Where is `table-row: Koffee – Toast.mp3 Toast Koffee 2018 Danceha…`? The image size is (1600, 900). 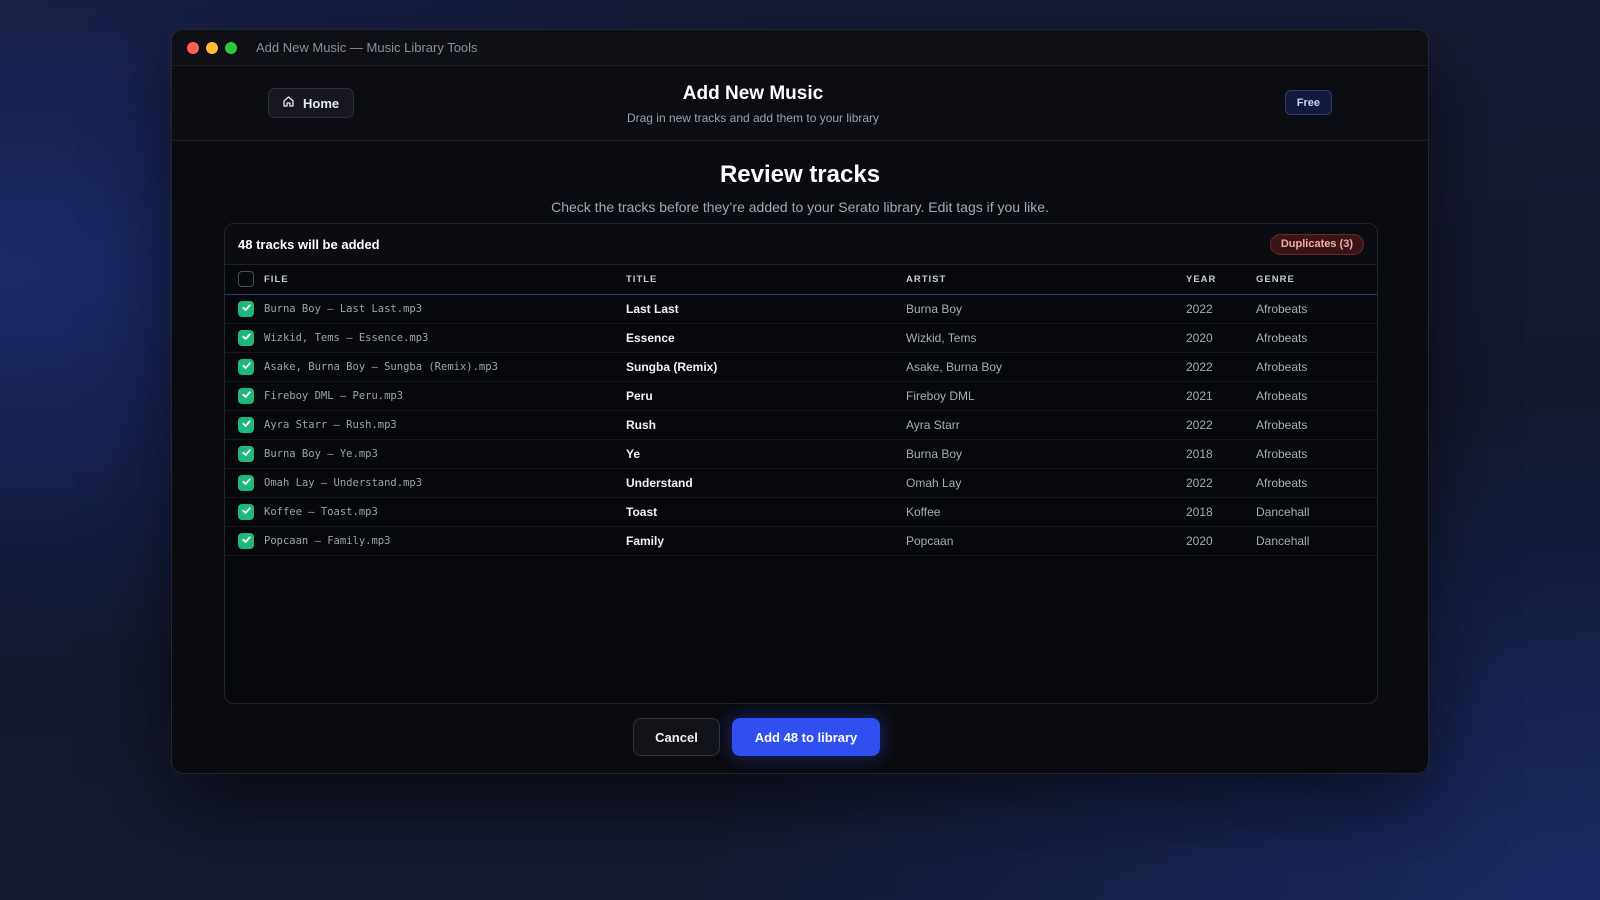 table-row: Koffee – Toast.mp3 Toast Koffee 2018 Danceha… is located at coordinates (801, 511).